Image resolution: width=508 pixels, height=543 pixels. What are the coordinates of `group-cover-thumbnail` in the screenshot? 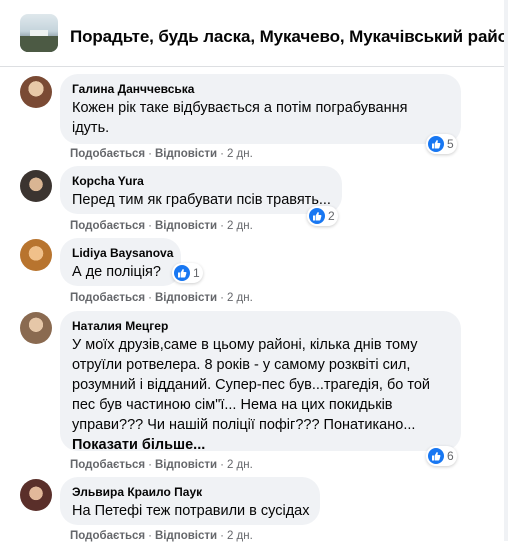 It's located at (39, 33).